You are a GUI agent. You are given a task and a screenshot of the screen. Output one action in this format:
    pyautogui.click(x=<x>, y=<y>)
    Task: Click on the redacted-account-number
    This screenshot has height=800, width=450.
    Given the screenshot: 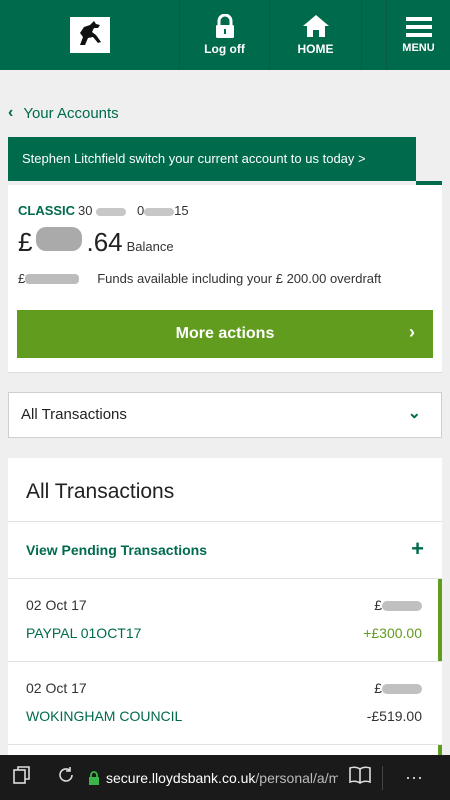 What is the action you would take?
    pyautogui.click(x=159, y=211)
    